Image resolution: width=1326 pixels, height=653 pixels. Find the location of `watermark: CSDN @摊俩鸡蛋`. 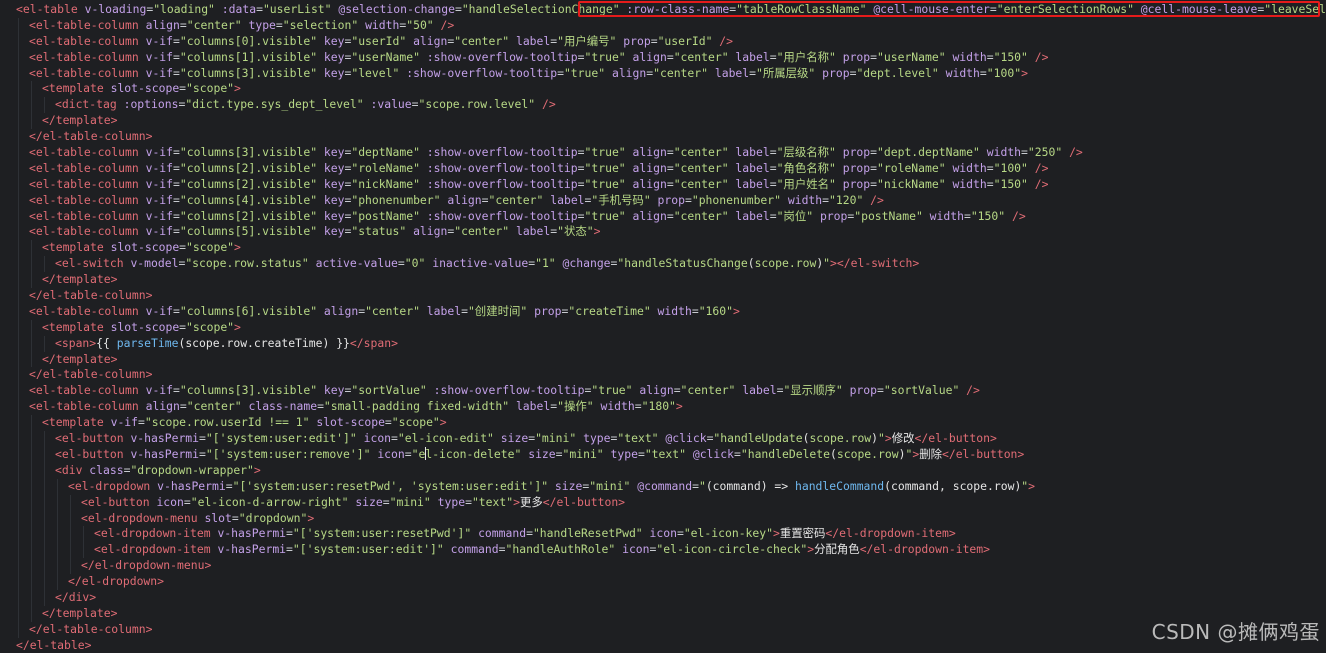

watermark: CSDN @摊俩鸡蛋 is located at coordinates (1235, 632).